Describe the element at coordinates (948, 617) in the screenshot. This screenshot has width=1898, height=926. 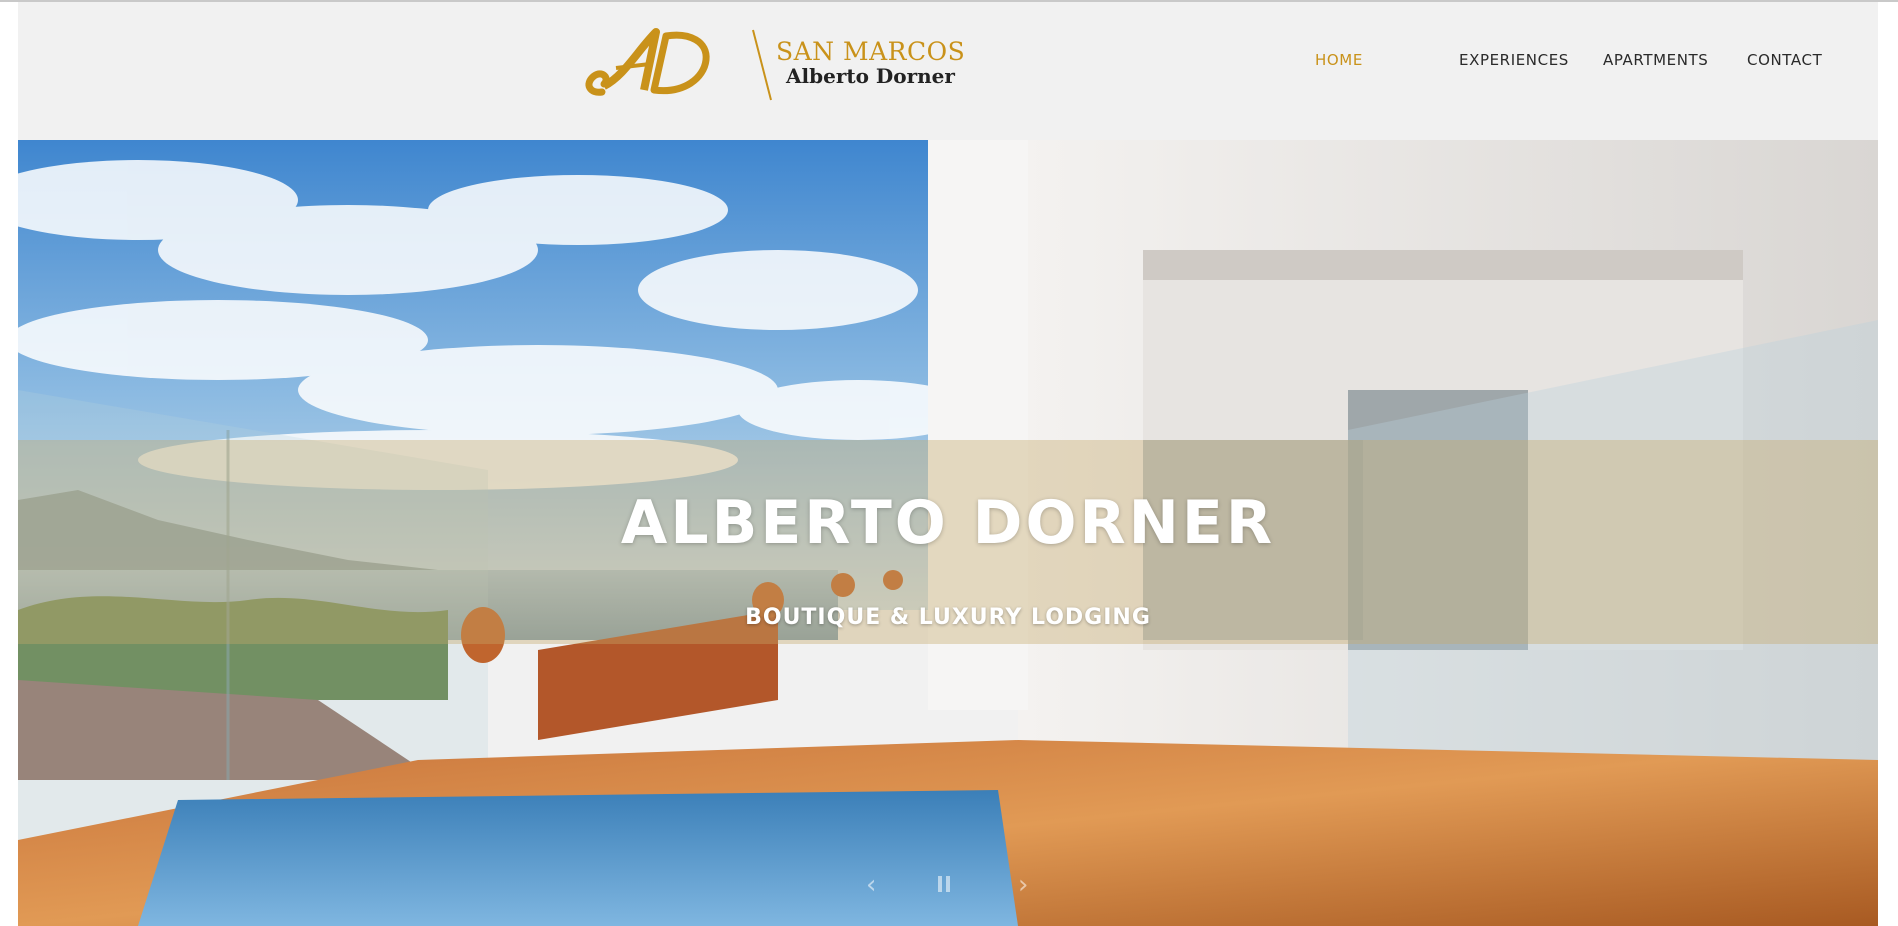
I see `hero-subtitle: BOUTIQUE & LUXURY LODGING` at that location.